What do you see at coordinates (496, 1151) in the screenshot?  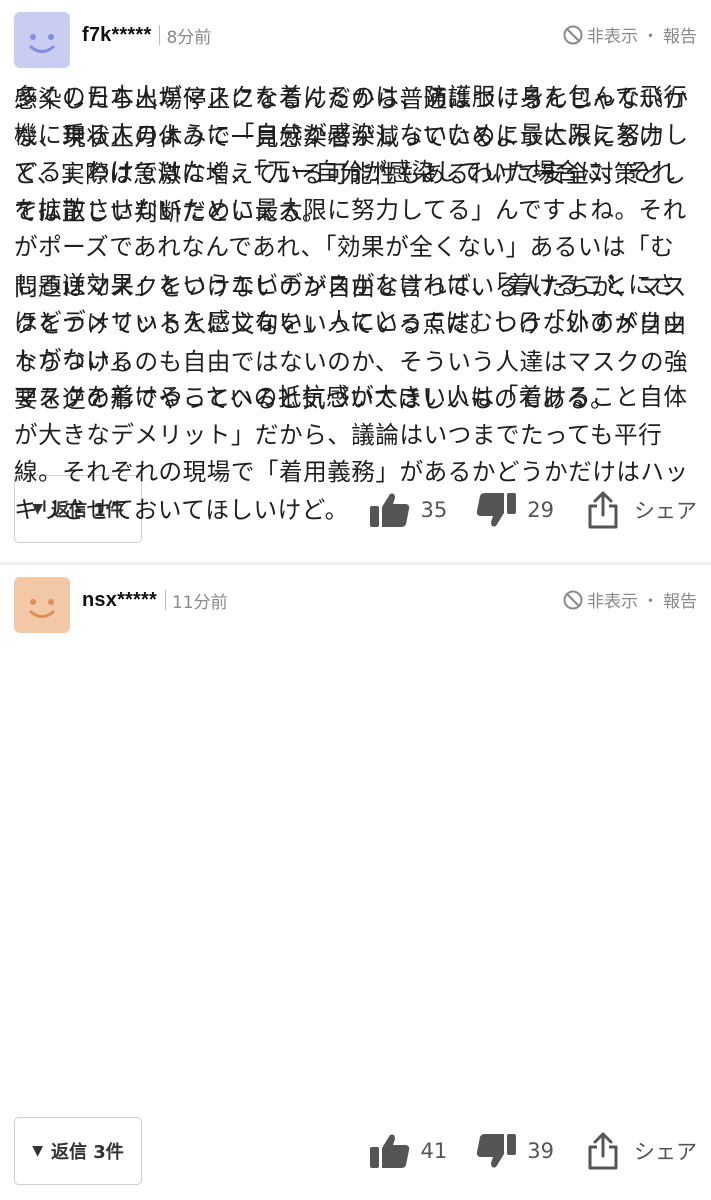 I see `thumbs-down-icon` at bounding box center [496, 1151].